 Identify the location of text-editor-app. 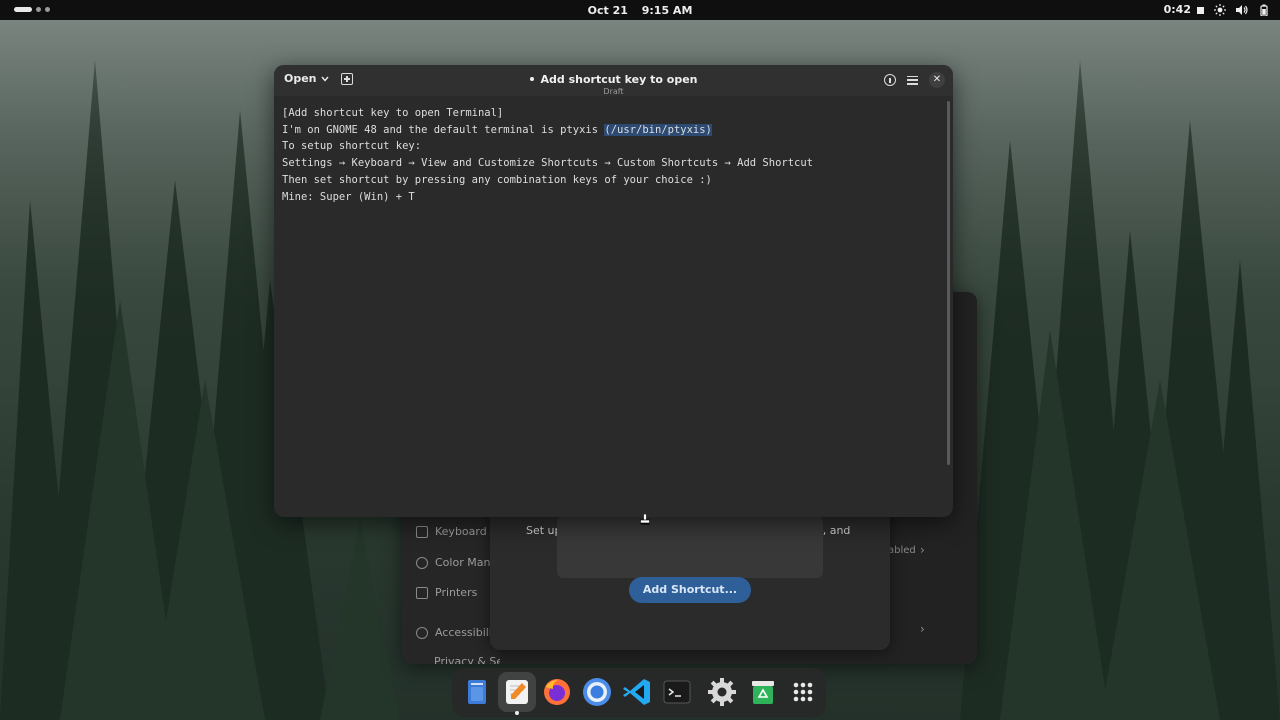
(517, 696).